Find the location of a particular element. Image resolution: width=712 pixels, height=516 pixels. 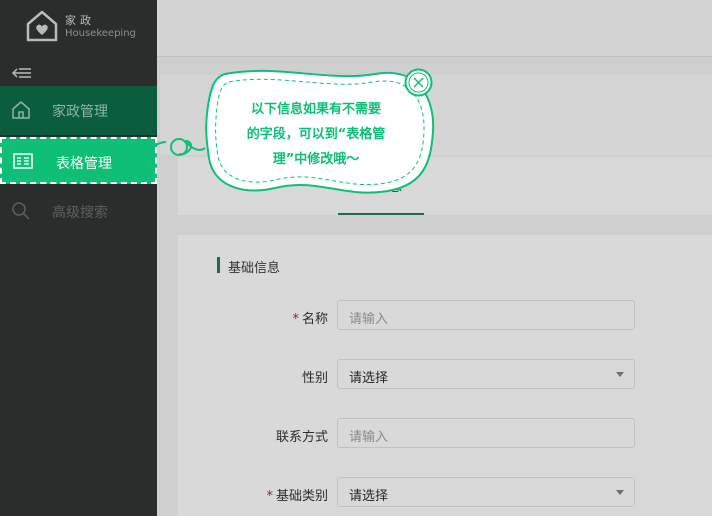

tooltip-close-button is located at coordinates (418, 82).